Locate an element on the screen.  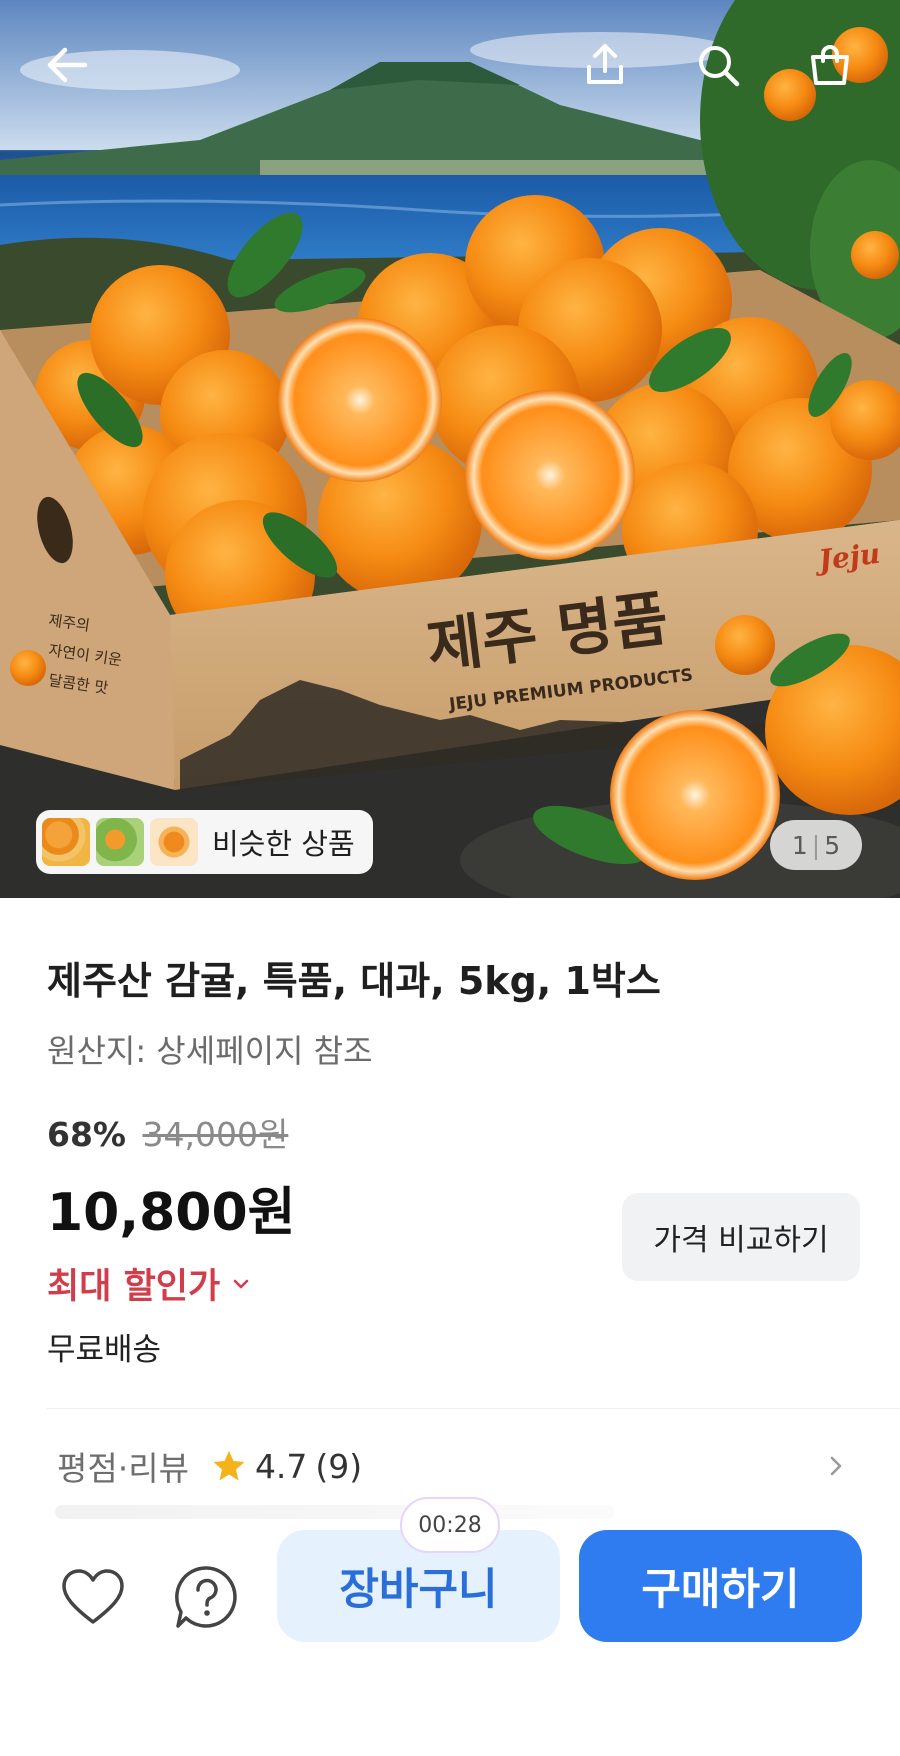
similar-products-chip: 비슷한 상품 is located at coordinates (204, 842).